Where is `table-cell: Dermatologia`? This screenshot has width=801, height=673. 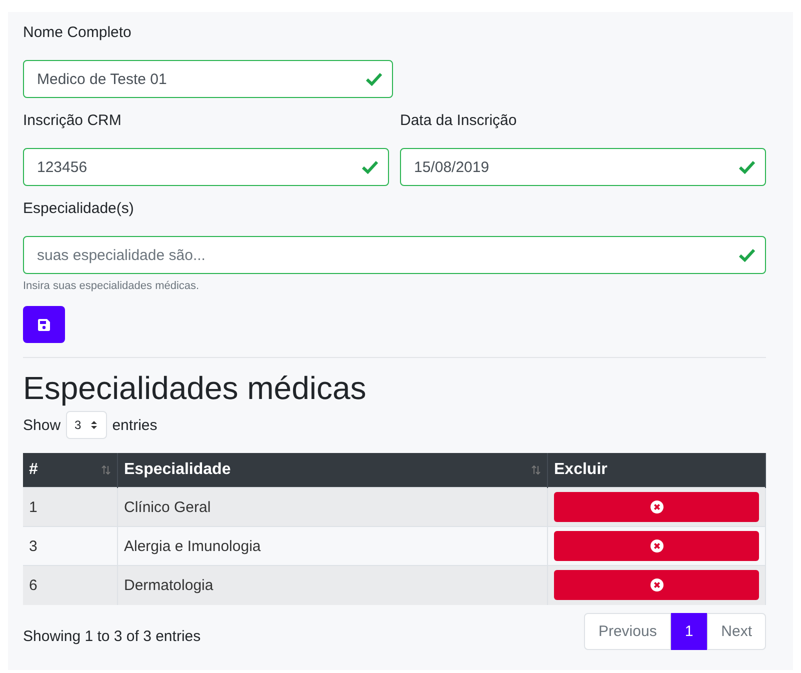 table-cell: Dermatologia is located at coordinates (333, 585).